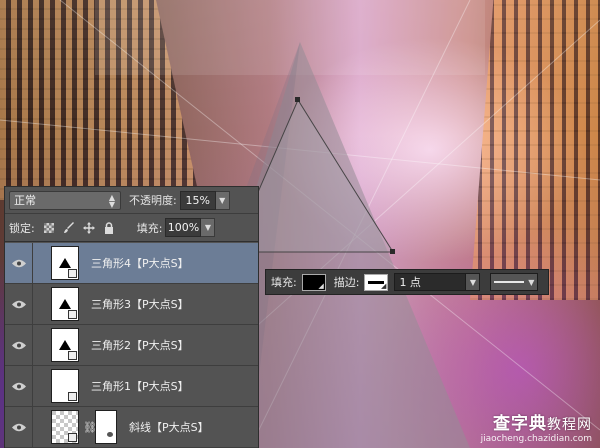 This screenshot has height=448, width=600. I want to click on lock-transparency-icon, so click(49, 228).